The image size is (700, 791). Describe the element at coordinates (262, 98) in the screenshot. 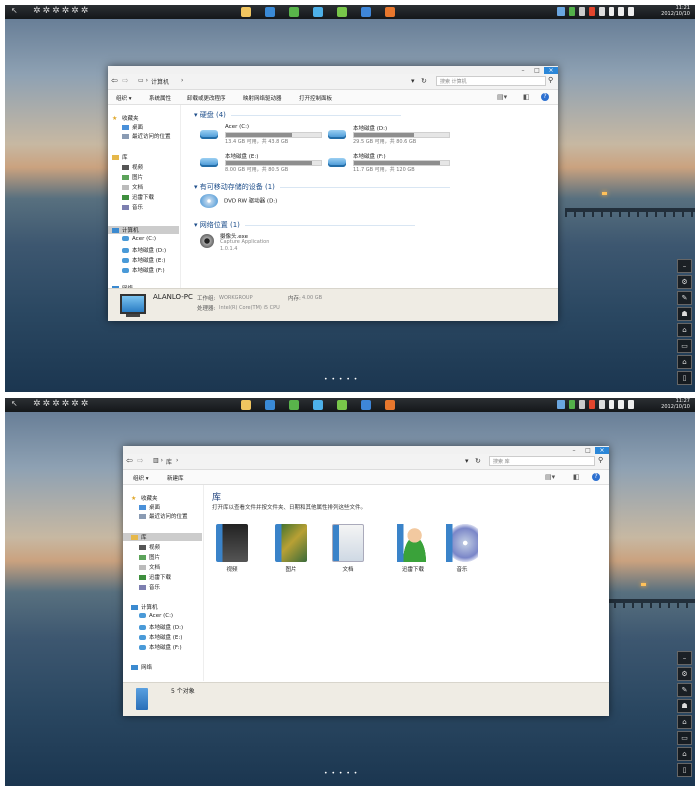

I see `map-network-drive-button: 映射网络驱动器` at that location.